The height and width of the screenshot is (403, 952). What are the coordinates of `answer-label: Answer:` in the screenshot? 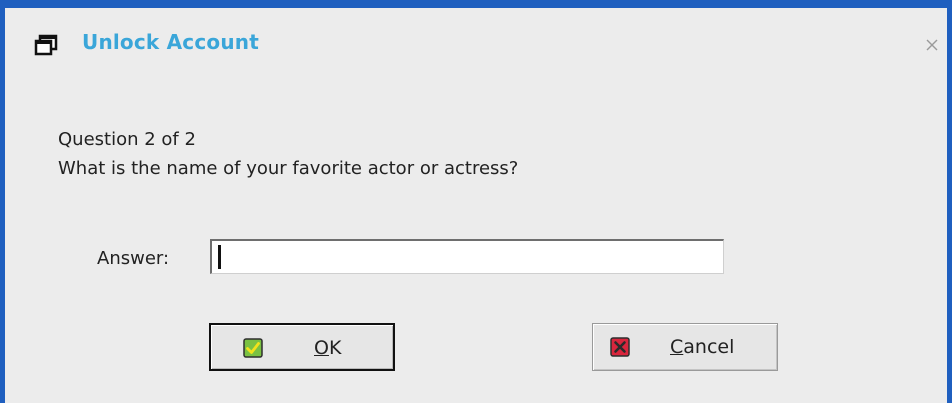 It's located at (133, 258).